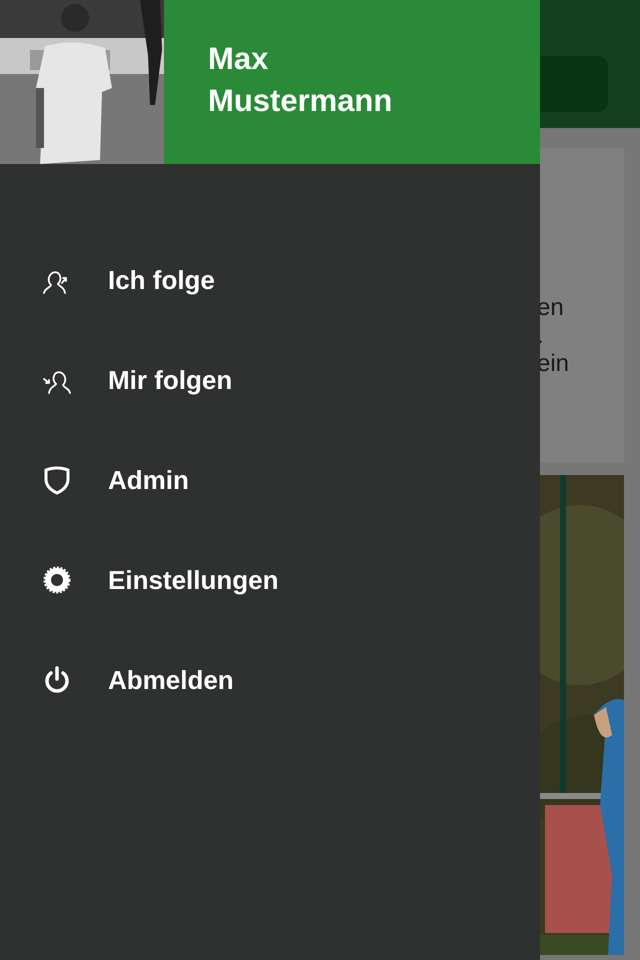 The height and width of the screenshot is (960, 640). Describe the element at coordinates (301, 80) in the screenshot. I see `user-name: Max Mustermann` at that location.